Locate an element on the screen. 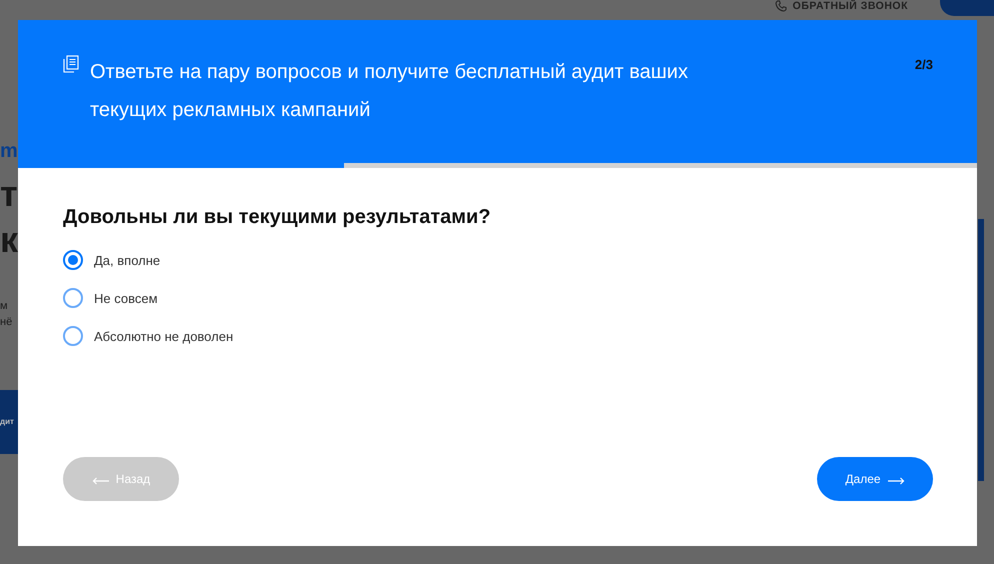 The height and width of the screenshot is (564, 994). heading-fragment: к is located at coordinates (9, 240).